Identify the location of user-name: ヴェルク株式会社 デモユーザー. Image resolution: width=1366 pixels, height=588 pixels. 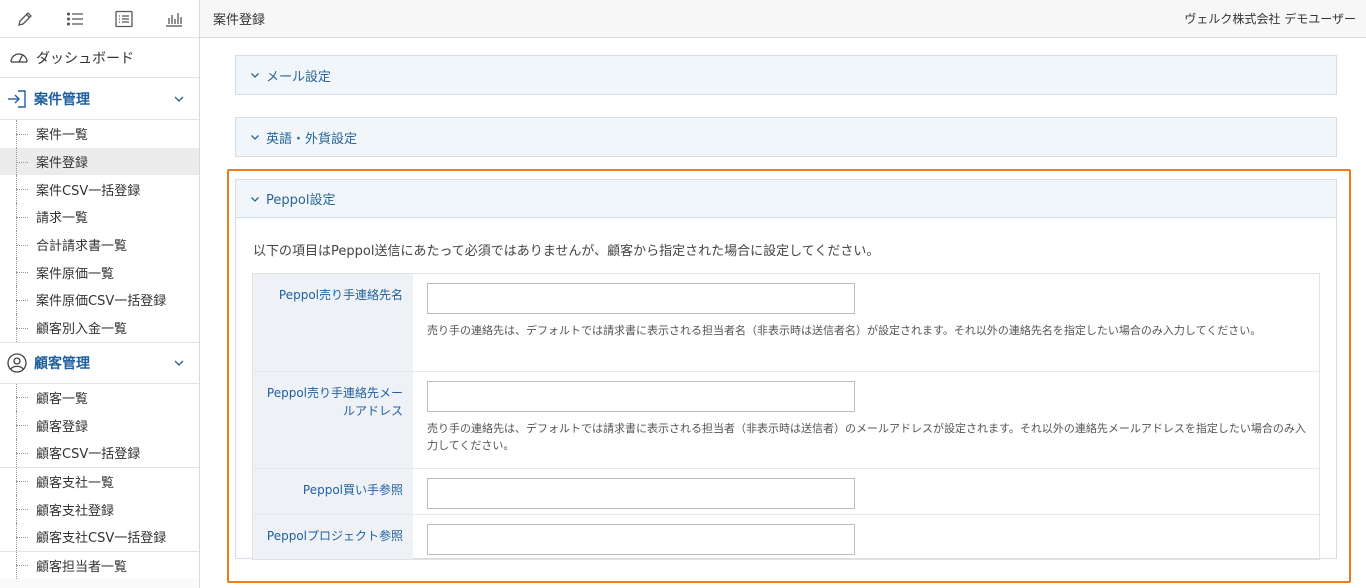
(1270, 18).